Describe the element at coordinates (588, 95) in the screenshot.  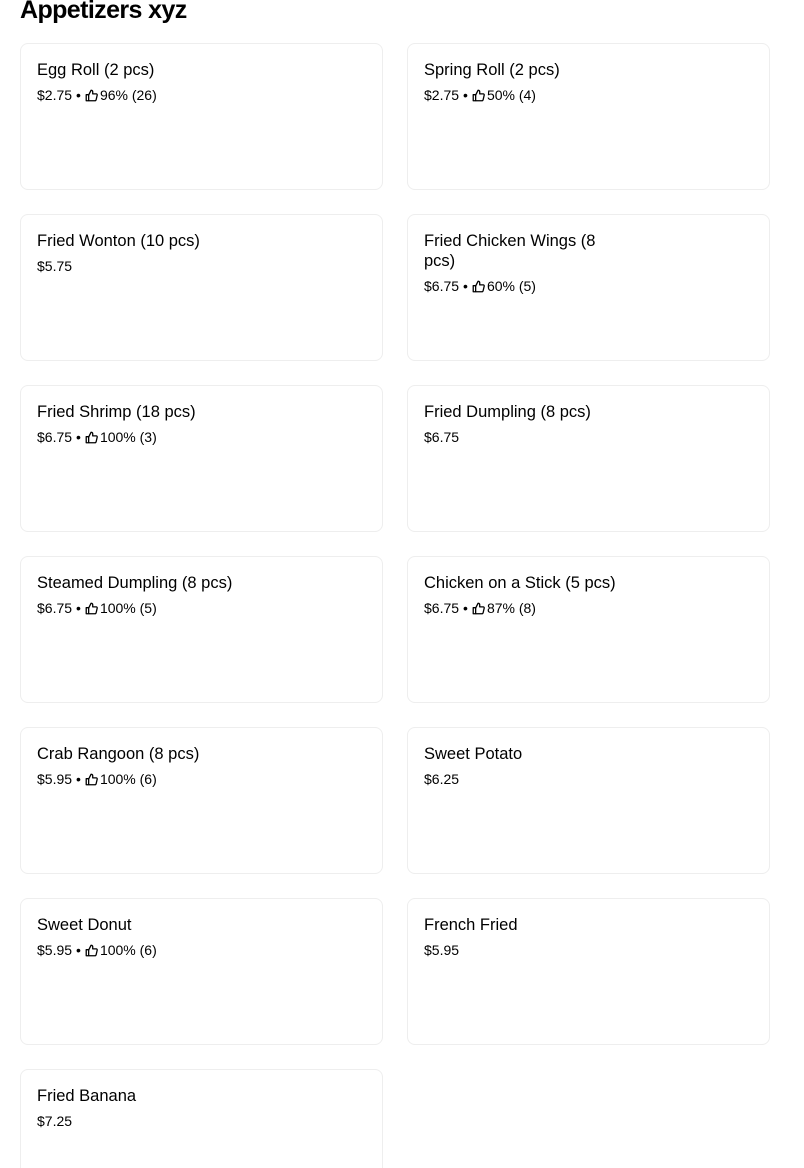
I see `item-meta: $2.75 • 50% (4)` at that location.